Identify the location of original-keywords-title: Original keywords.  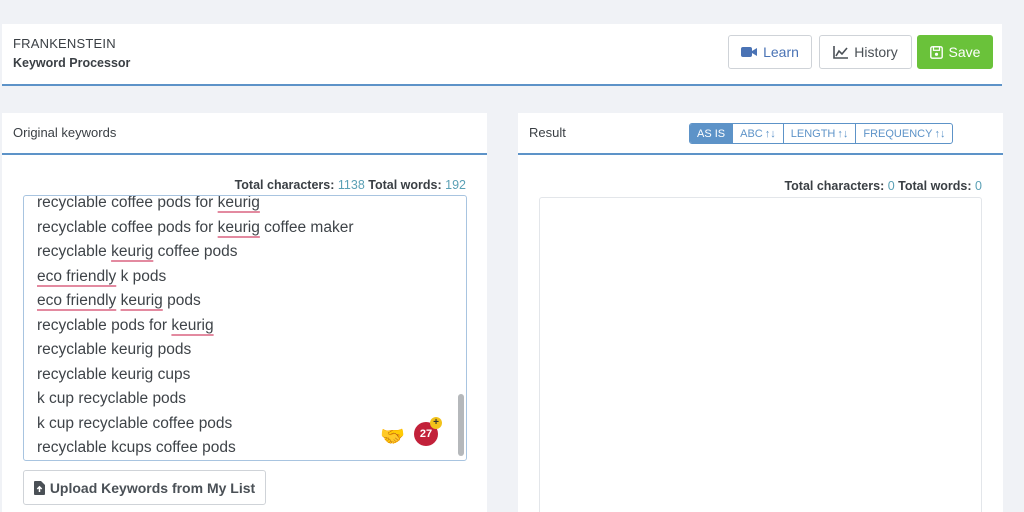
(65, 132).